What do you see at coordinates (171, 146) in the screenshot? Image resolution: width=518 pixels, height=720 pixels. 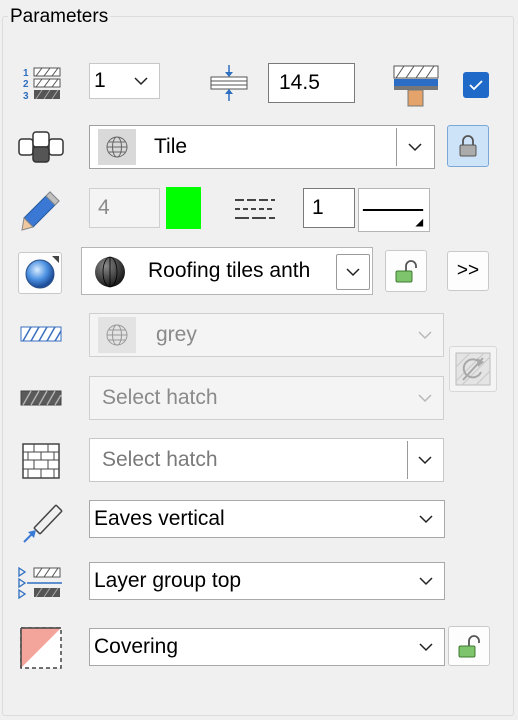 I see `material-value: Tile` at bounding box center [171, 146].